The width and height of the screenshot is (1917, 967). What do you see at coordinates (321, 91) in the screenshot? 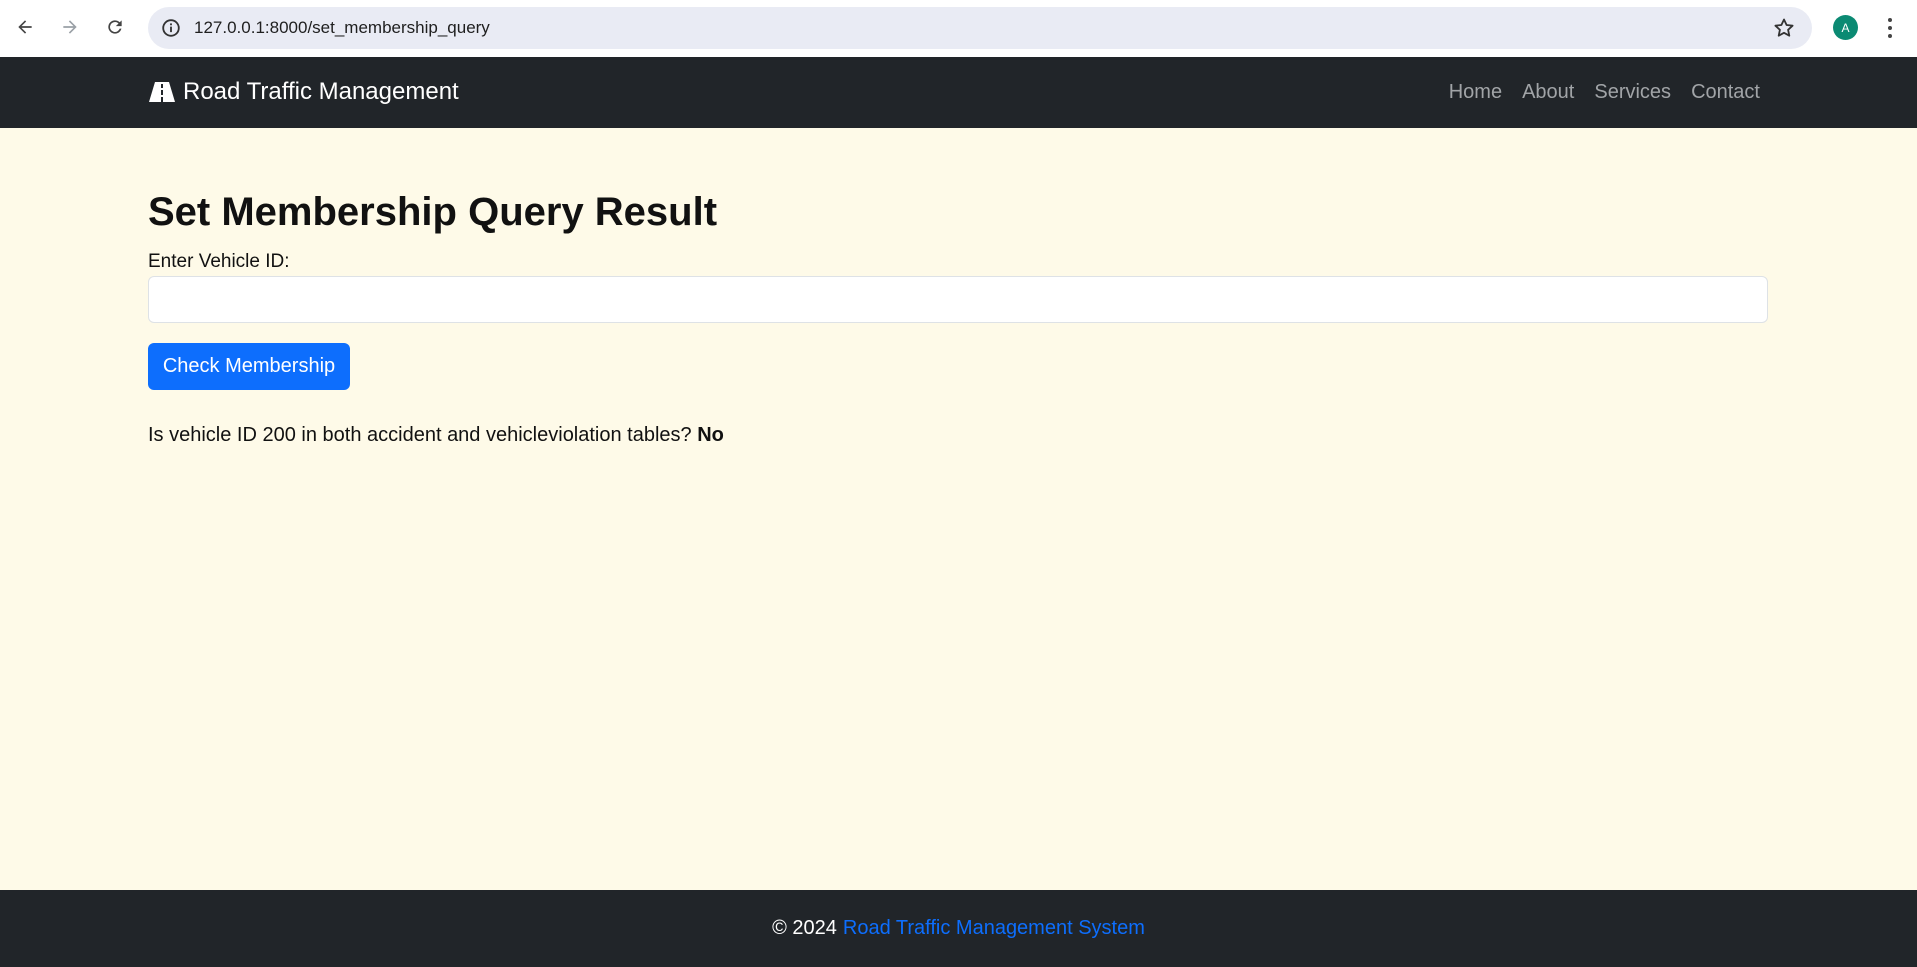
I see `brand-label: Road Traffic Management` at bounding box center [321, 91].